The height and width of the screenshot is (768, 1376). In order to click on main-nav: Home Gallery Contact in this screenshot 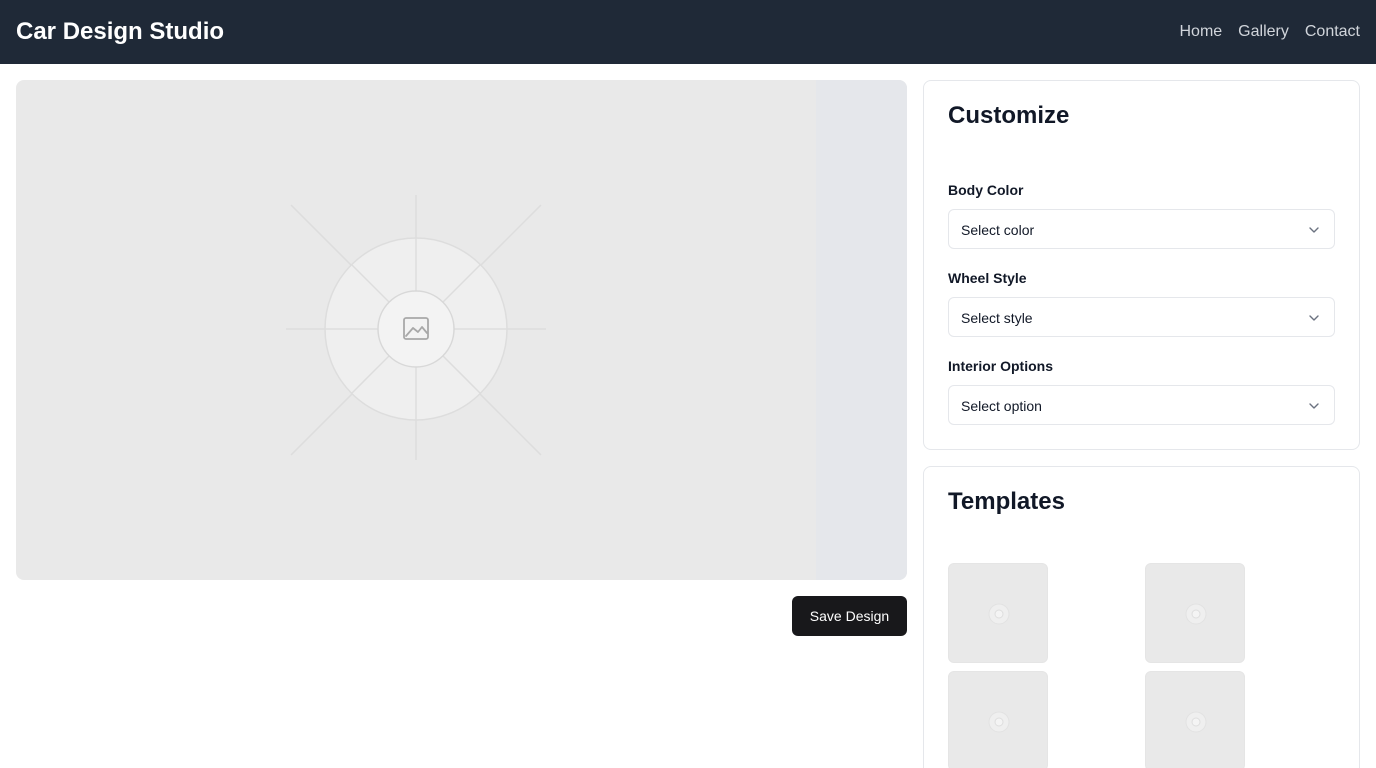, I will do `click(1269, 32)`.